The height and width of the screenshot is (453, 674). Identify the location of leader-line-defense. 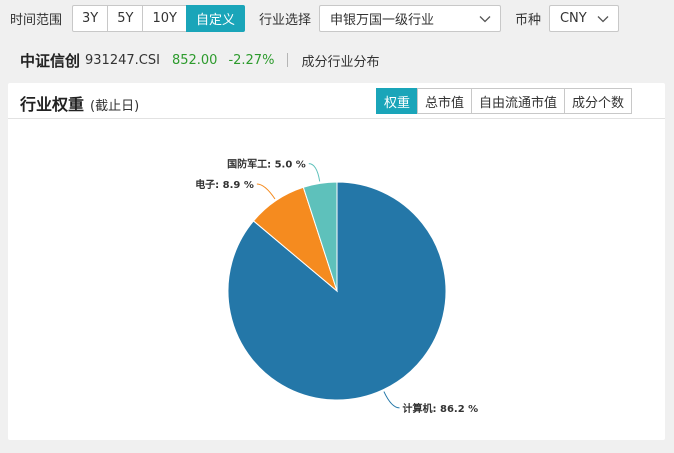
(314, 172).